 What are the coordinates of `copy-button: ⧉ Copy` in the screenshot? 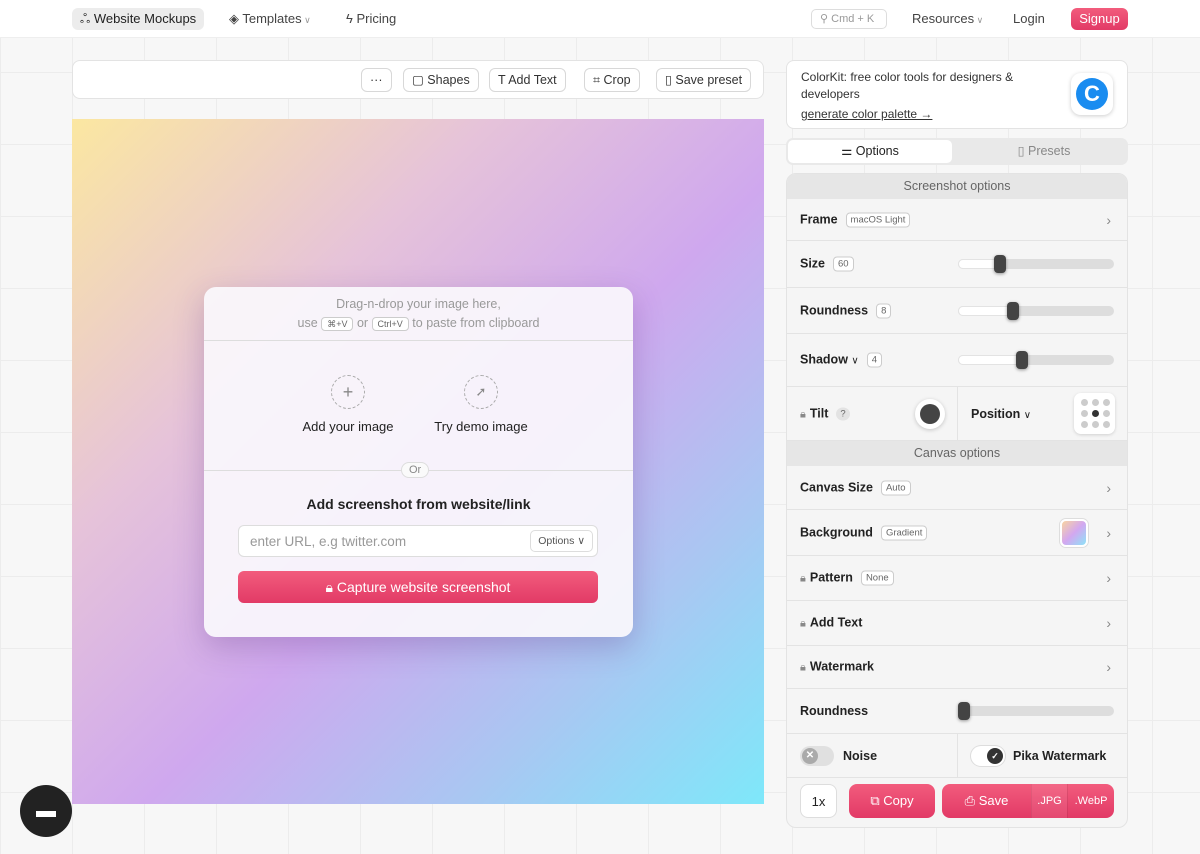 It's located at (892, 801).